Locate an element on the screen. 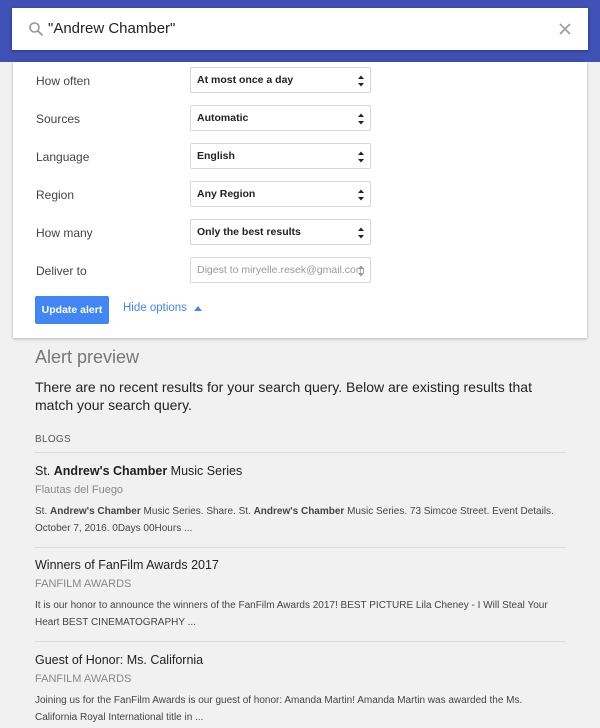  close-icon is located at coordinates (565, 29).